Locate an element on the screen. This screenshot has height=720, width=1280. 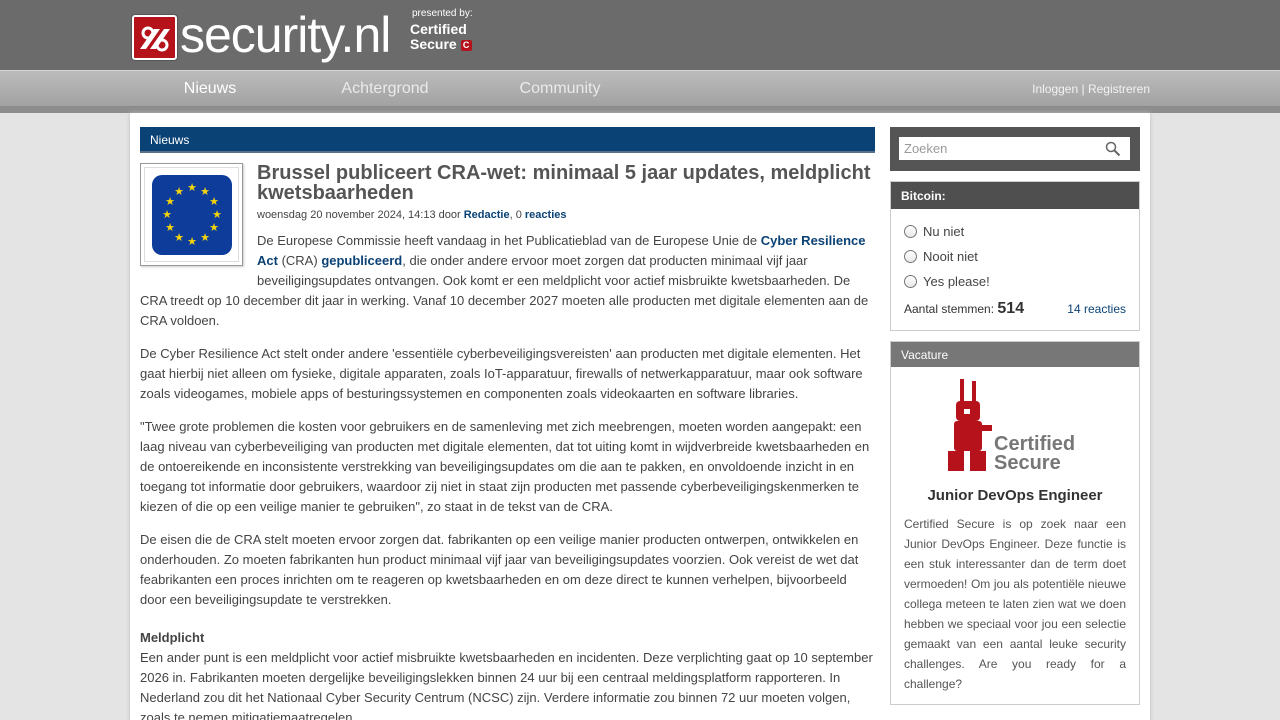
reactions-link: reacties is located at coordinates (546, 215).